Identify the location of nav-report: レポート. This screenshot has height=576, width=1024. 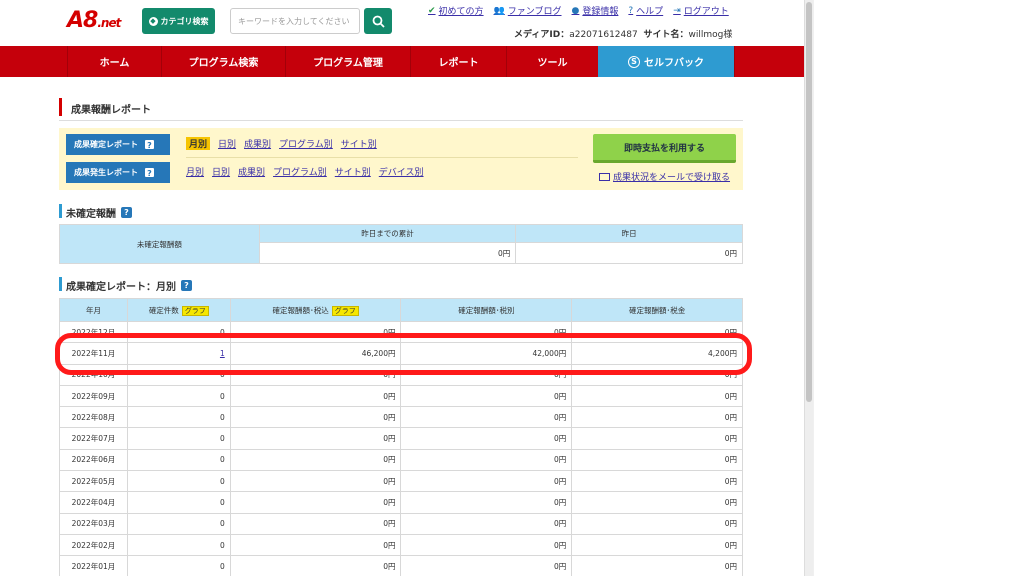
(458, 61).